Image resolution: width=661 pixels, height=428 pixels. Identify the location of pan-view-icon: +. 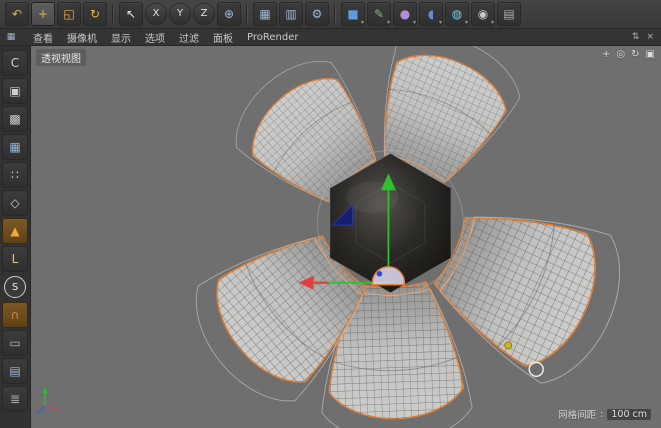
(606, 54).